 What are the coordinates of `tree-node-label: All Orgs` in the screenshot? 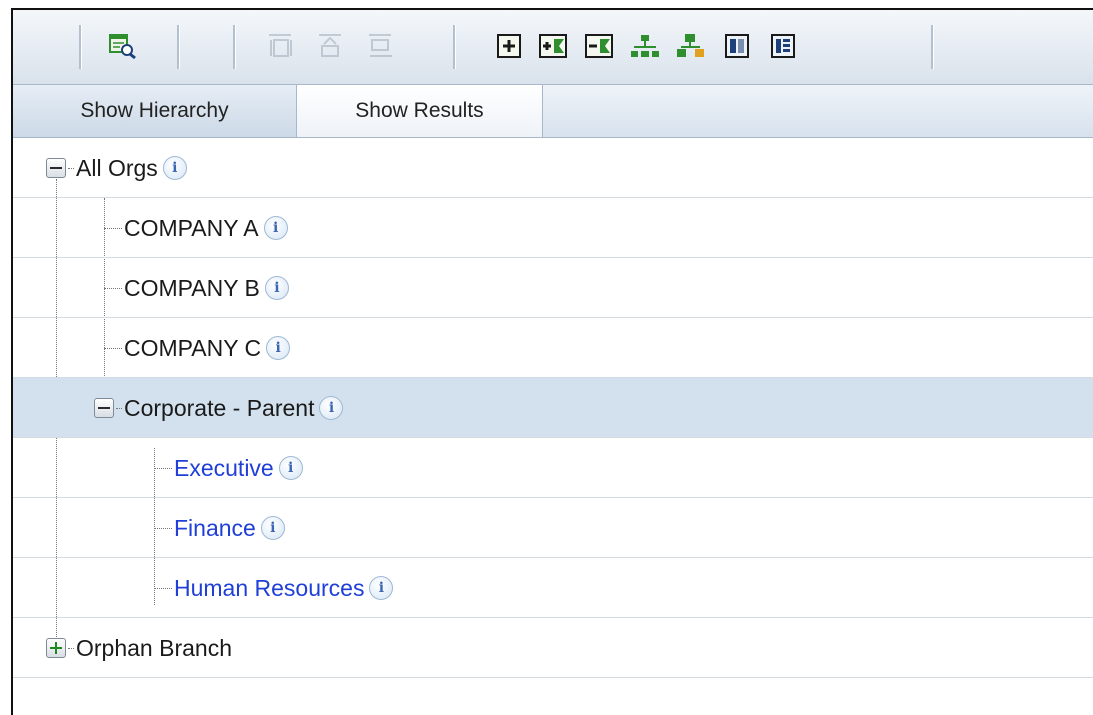 It's located at (117, 167).